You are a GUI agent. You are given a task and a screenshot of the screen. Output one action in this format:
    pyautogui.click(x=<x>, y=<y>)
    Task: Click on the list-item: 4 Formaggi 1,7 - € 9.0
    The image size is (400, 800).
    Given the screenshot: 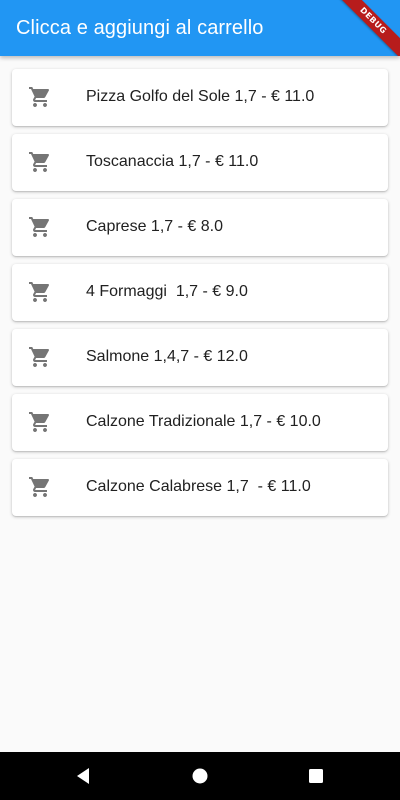 What is the action you would take?
    pyautogui.click(x=200, y=292)
    